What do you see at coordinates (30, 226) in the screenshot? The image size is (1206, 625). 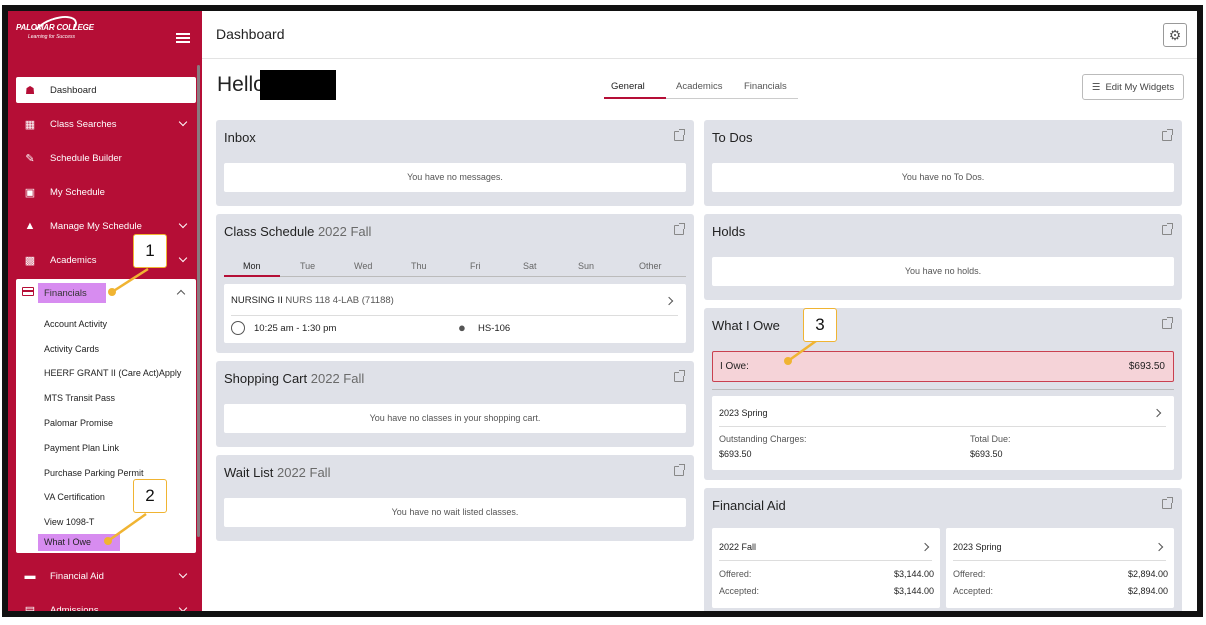 I see `graduation-cap-icon: ▲` at bounding box center [30, 226].